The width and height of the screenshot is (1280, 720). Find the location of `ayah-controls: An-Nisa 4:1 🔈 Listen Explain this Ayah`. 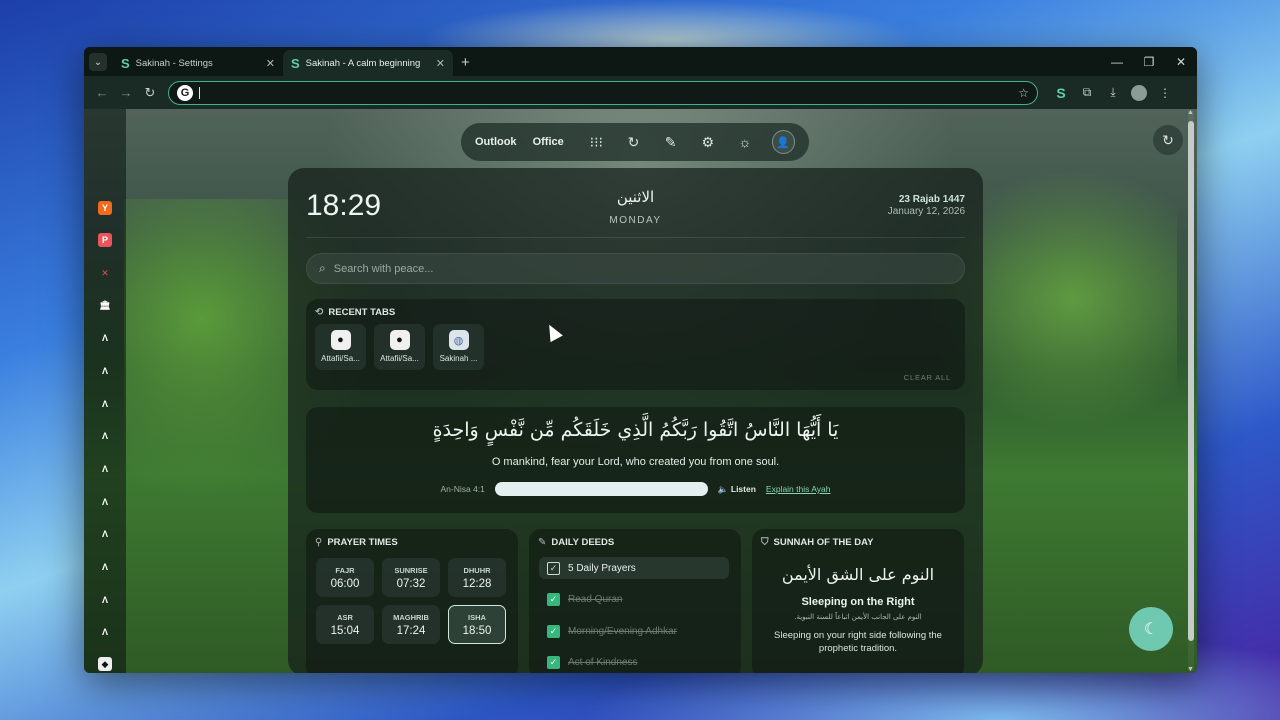

ayah-controls: An-Nisa 4:1 🔈 Listen Explain this Ayah is located at coordinates (635, 489).